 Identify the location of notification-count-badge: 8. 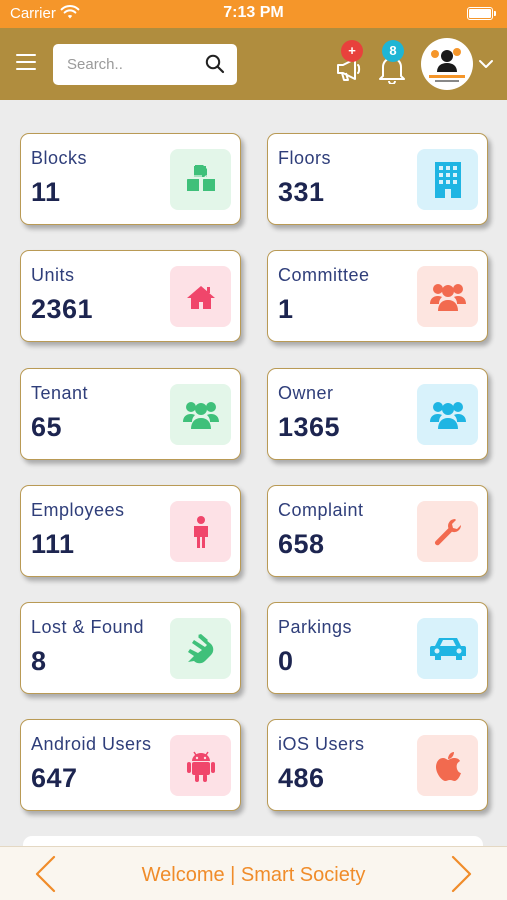
(393, 51).